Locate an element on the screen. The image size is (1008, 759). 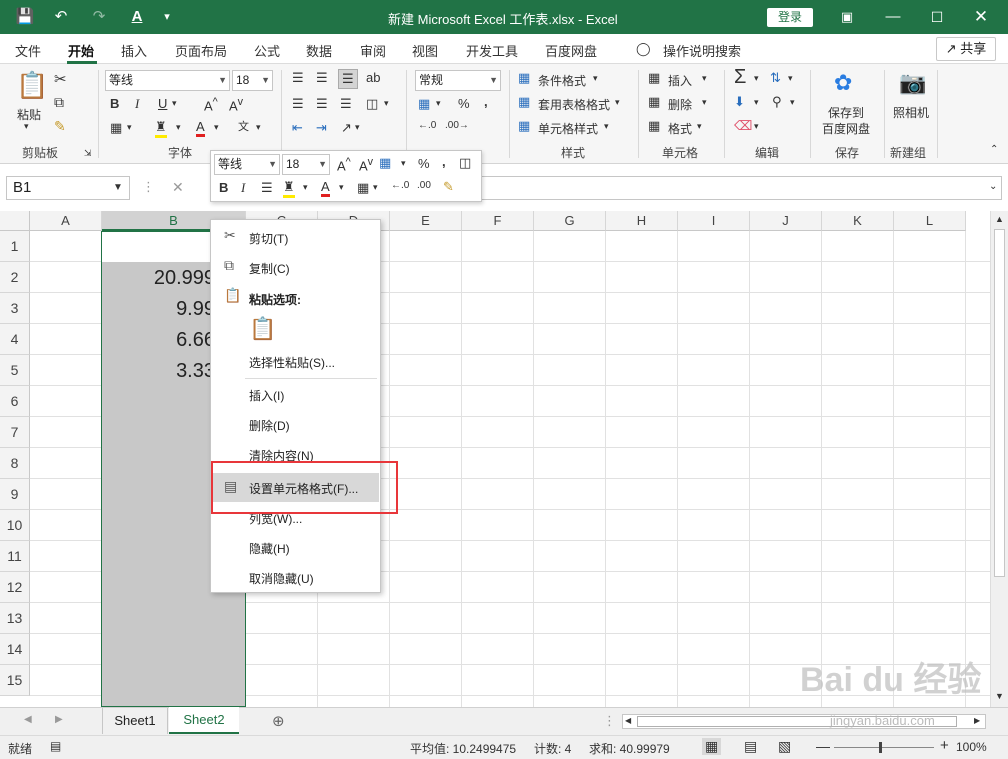
name-box: B1 ▼ is located at coordinates (68, 188).